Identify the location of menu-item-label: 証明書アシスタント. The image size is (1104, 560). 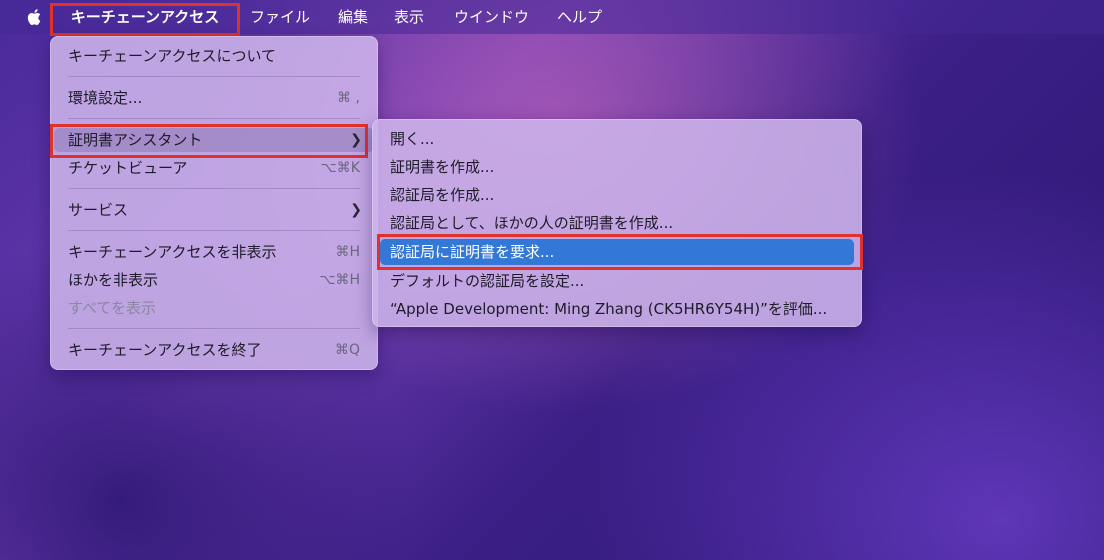
(135, 140).